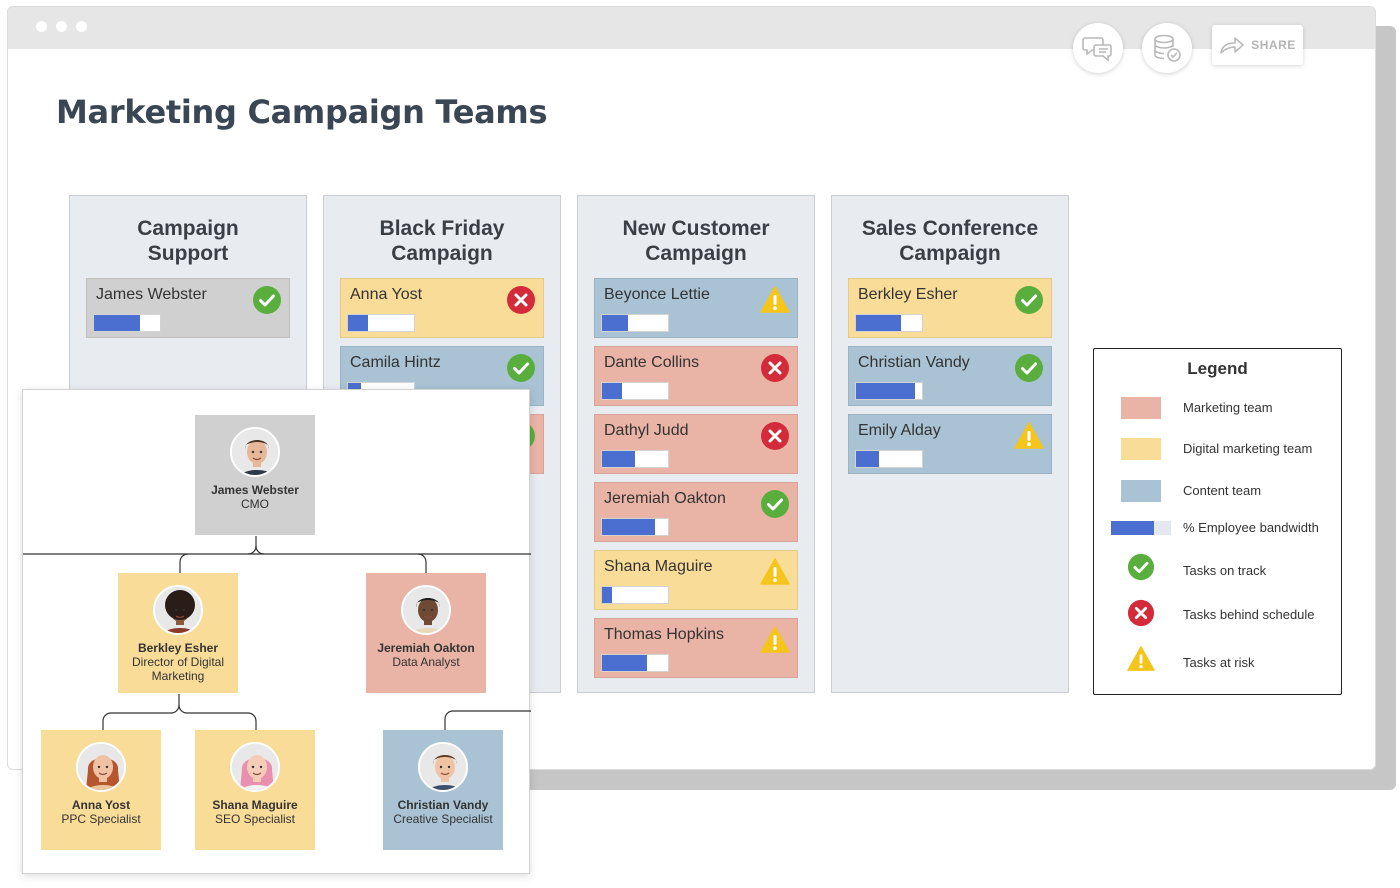 The image size is (1400, 888). Describe the element at coordinates (188, 253) in the screenshot. I see `column-title-line: Support` at that location.